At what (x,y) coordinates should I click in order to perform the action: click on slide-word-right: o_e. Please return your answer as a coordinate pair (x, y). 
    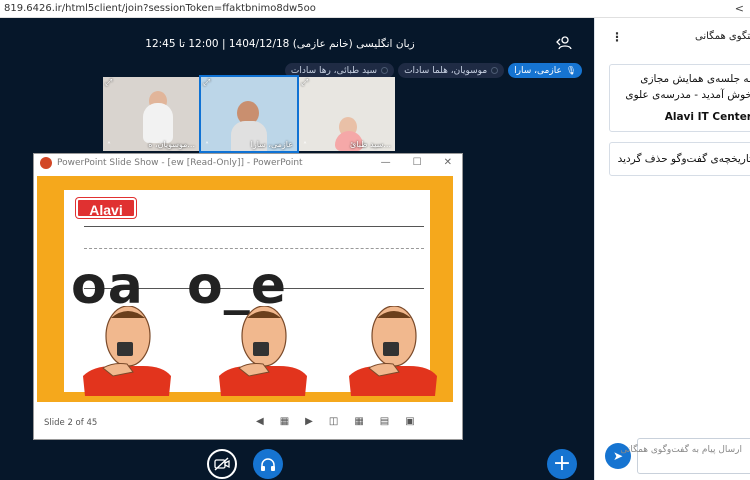
    Looking at the image, I should click on (237, 286).